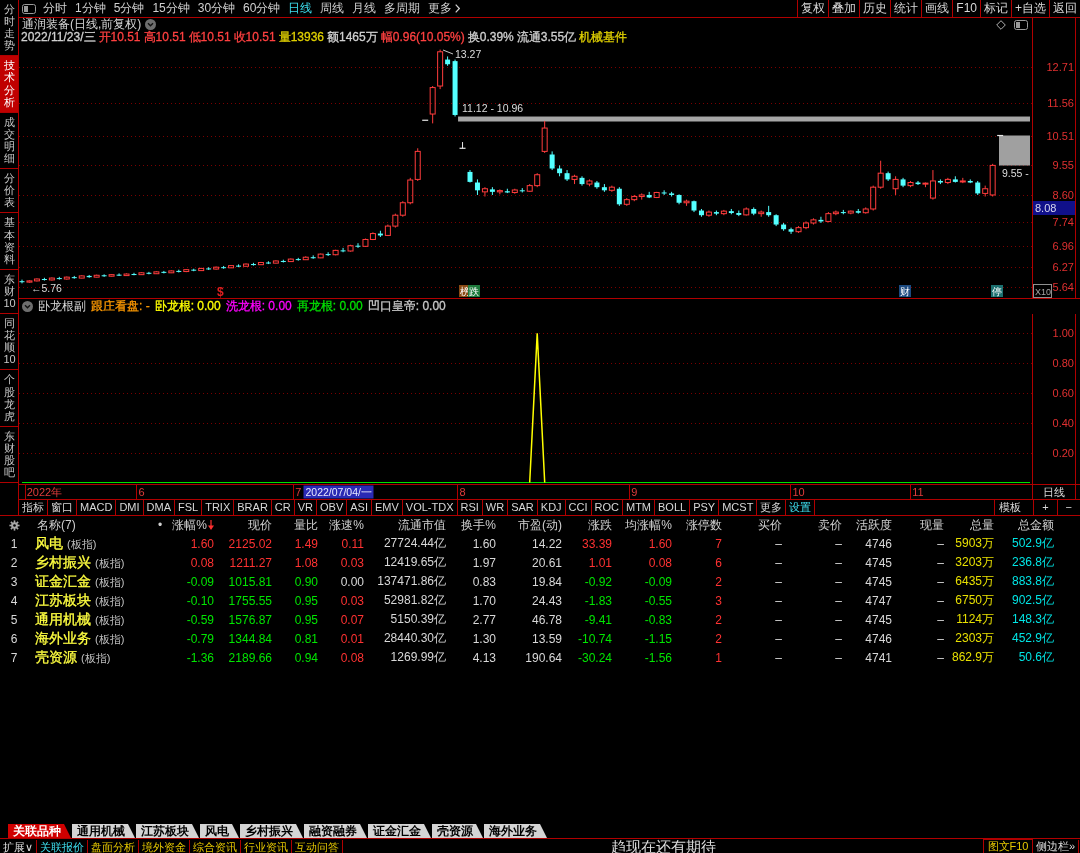 Image resolution: width=1080 pixels, height=853 pixels. What do you see at coordinates (55, 8) in the screenshot?
I see `period-tab: 分时` at bounding box center [55, 8].